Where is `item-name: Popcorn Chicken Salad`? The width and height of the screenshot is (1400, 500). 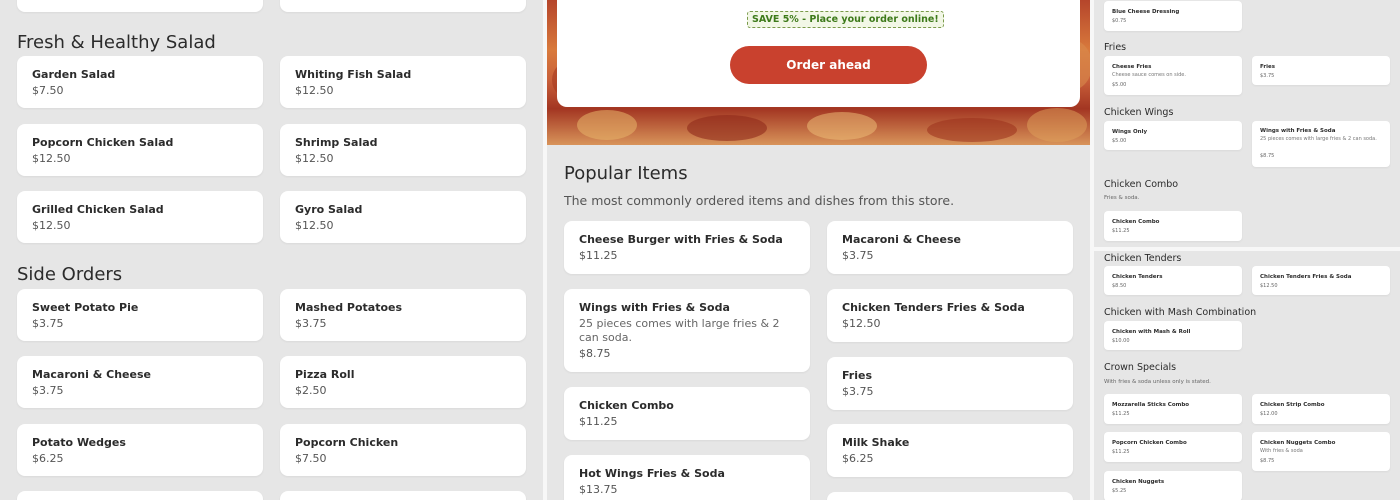
item-name: Popcorn Chicken Salad is located at coordinates (103, 142).